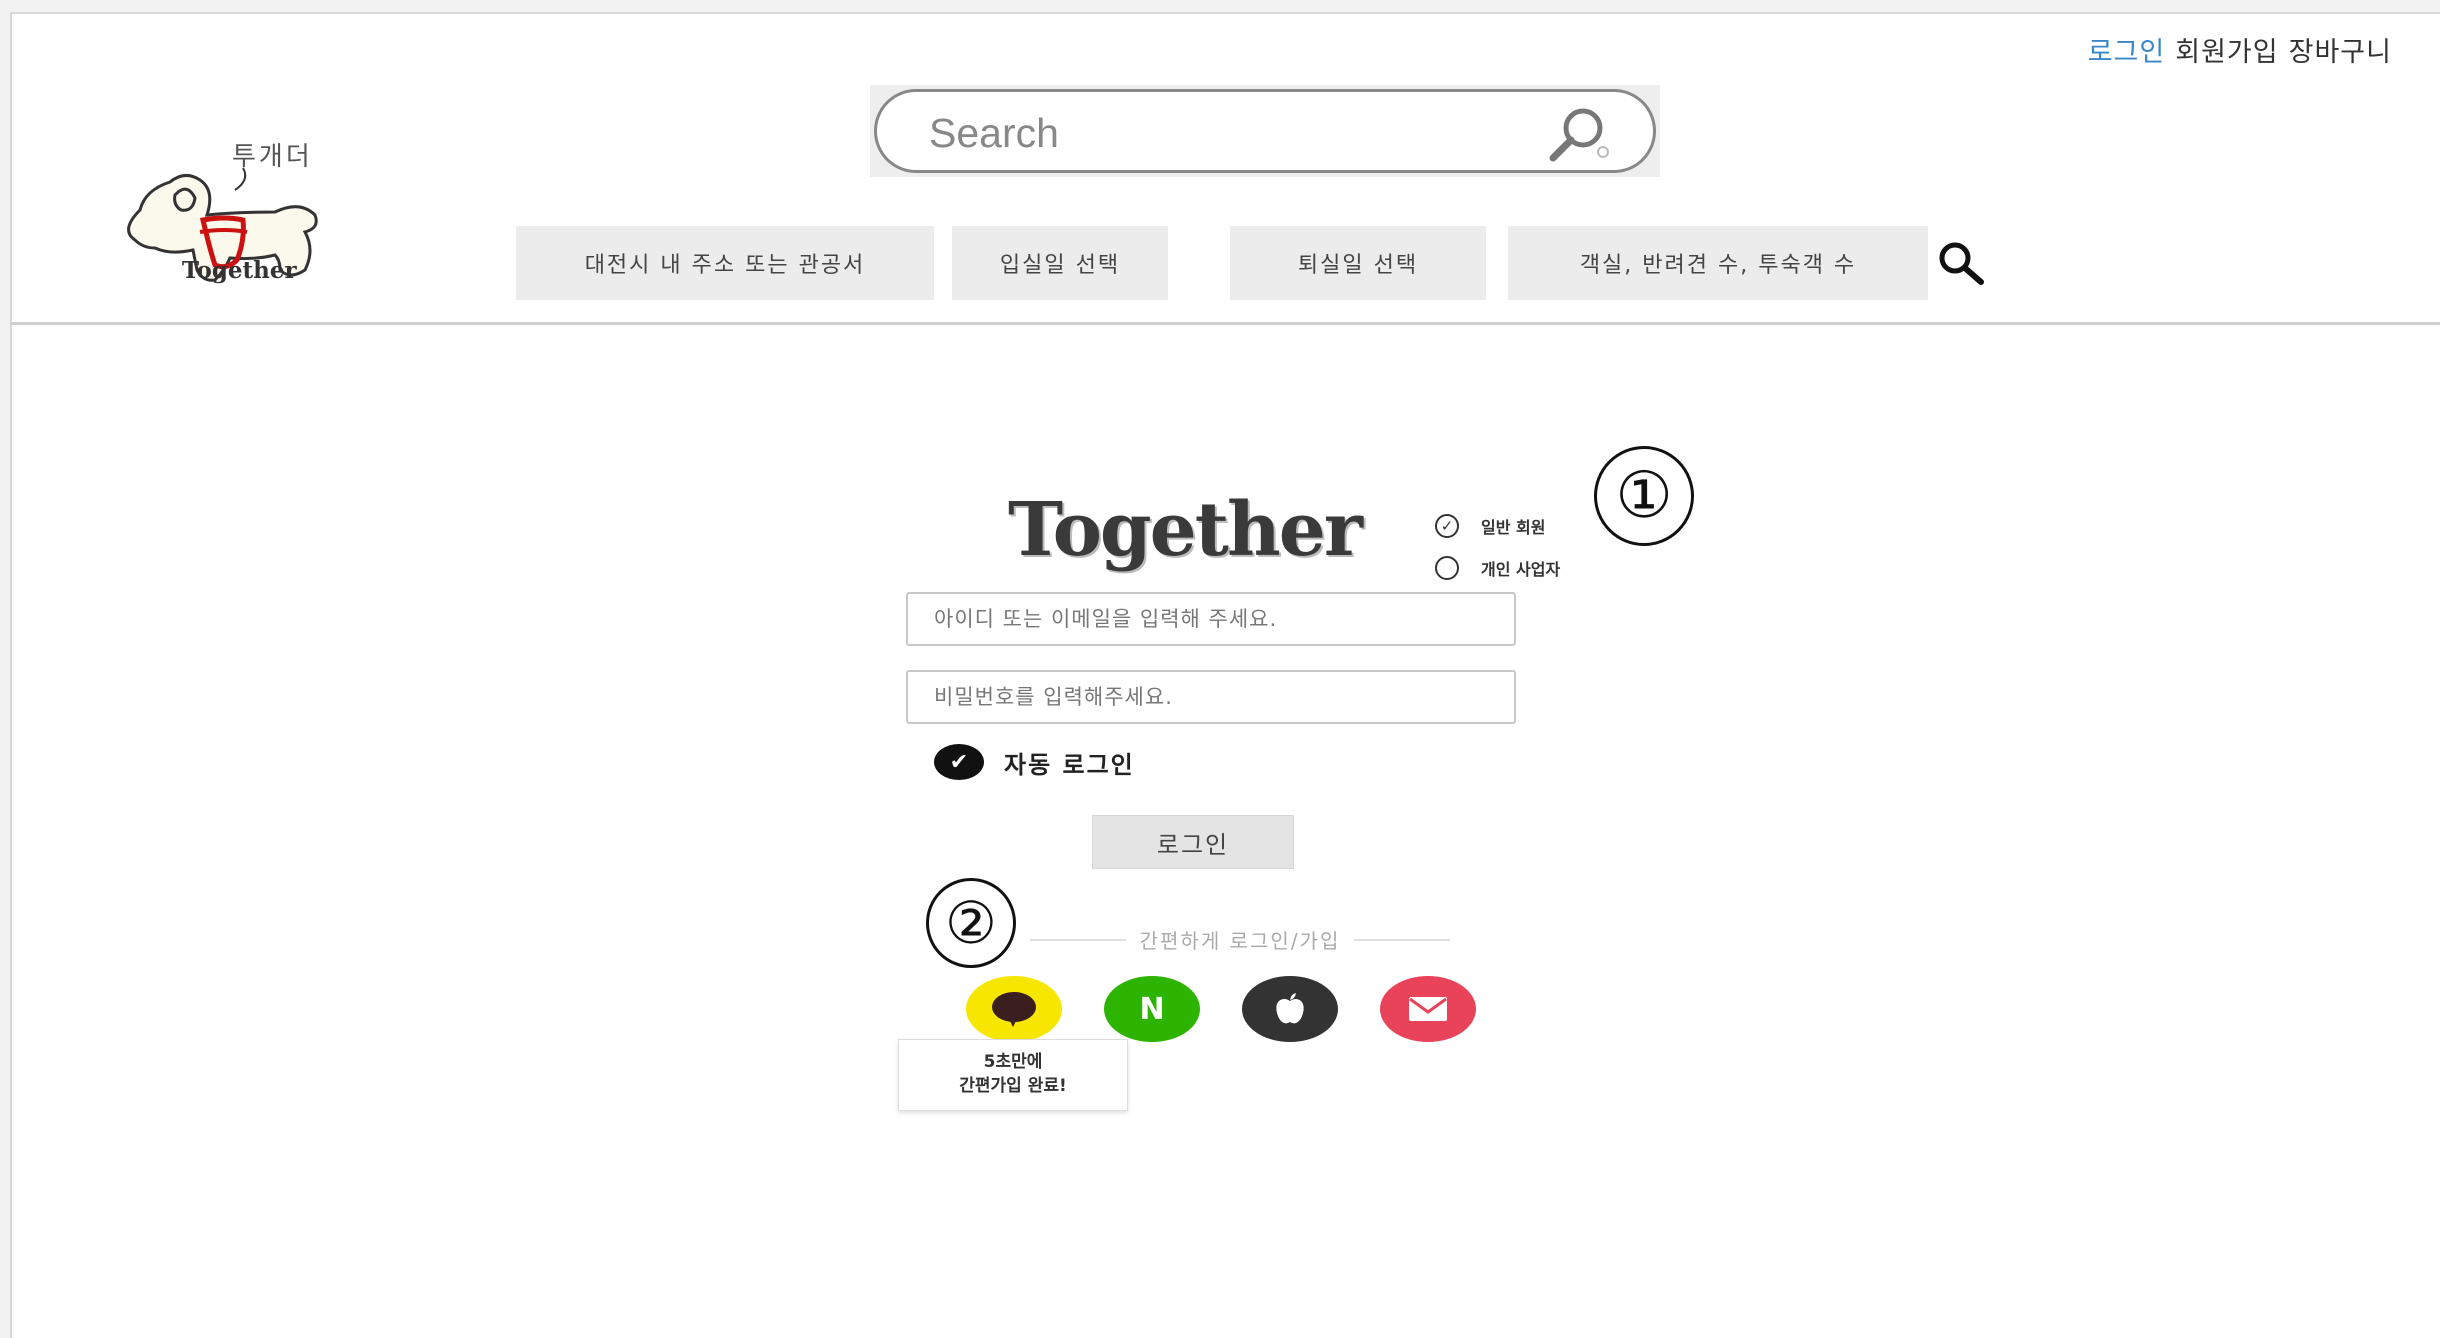 The image size is (2440, 1338). What do you see at coordinates (1078, 939) in the screenshot?
I see `divider-line-left` at bounding box center [1078, 939].